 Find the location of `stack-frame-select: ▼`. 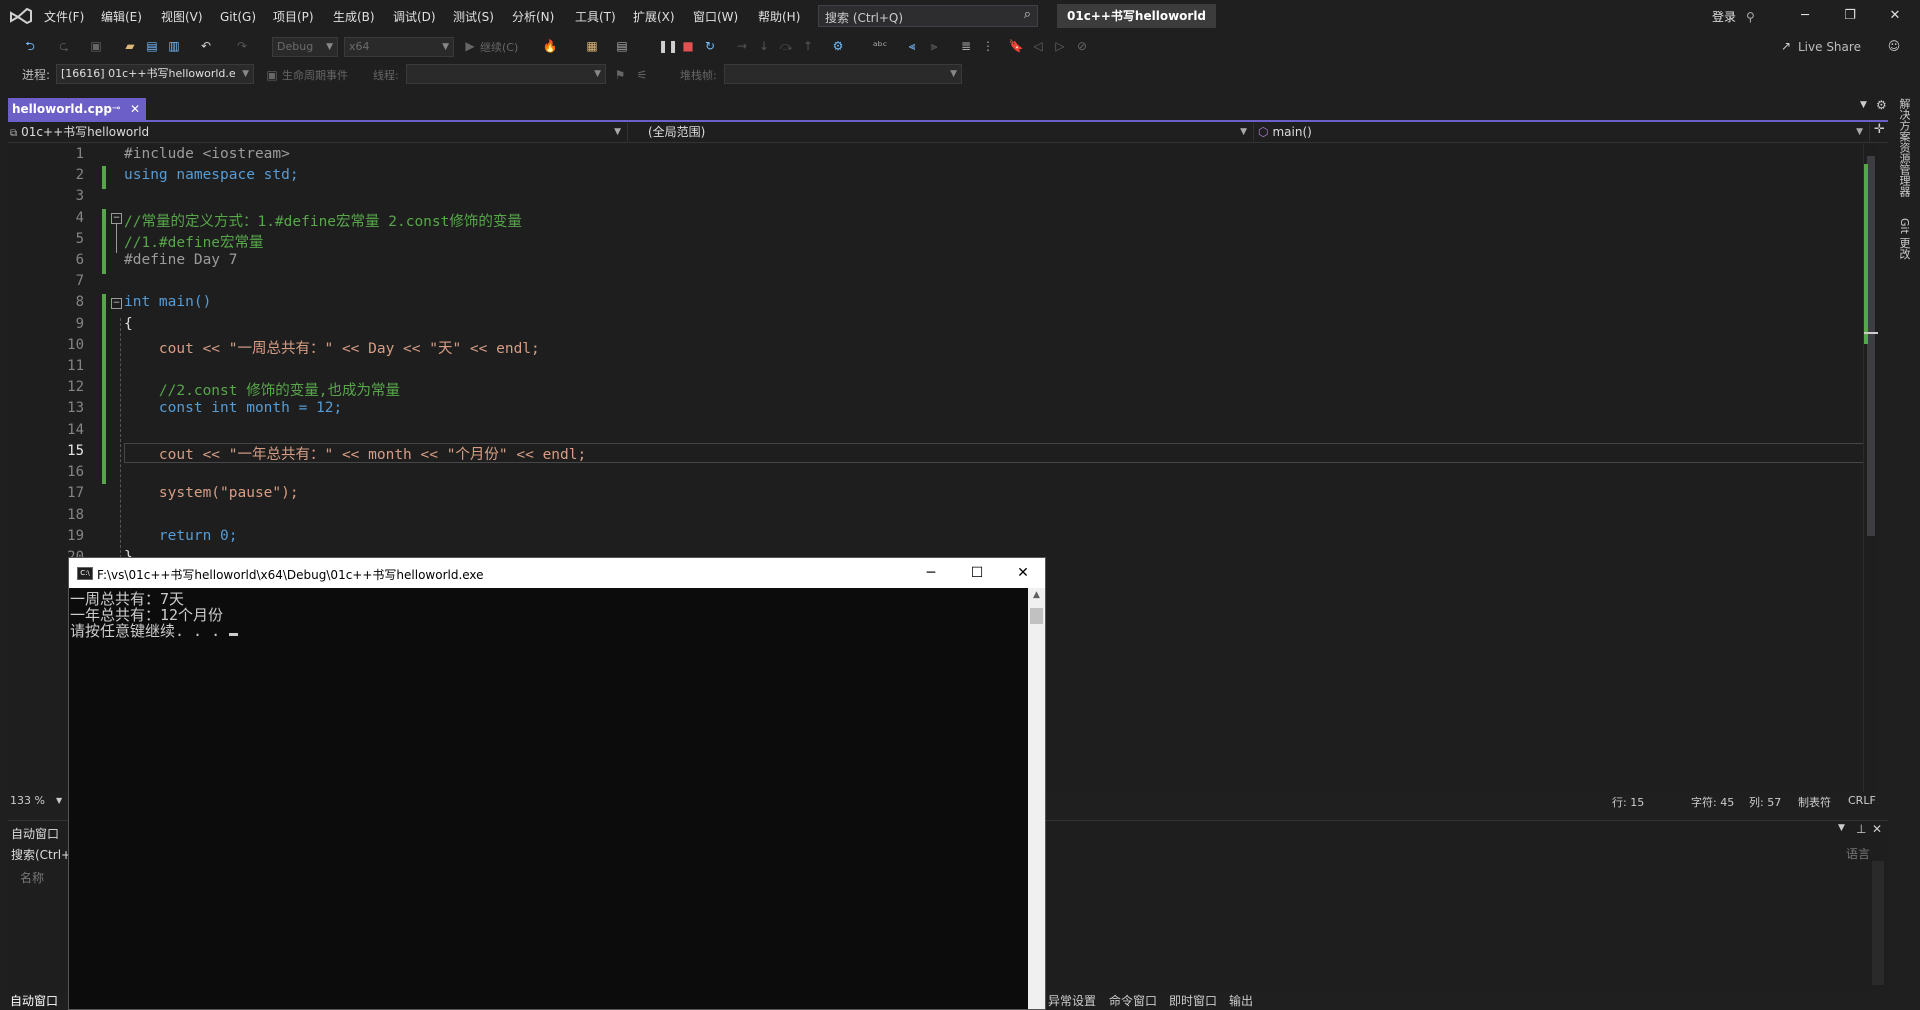

stack-frame-select: ▼ is located at coordinates (843, 74).